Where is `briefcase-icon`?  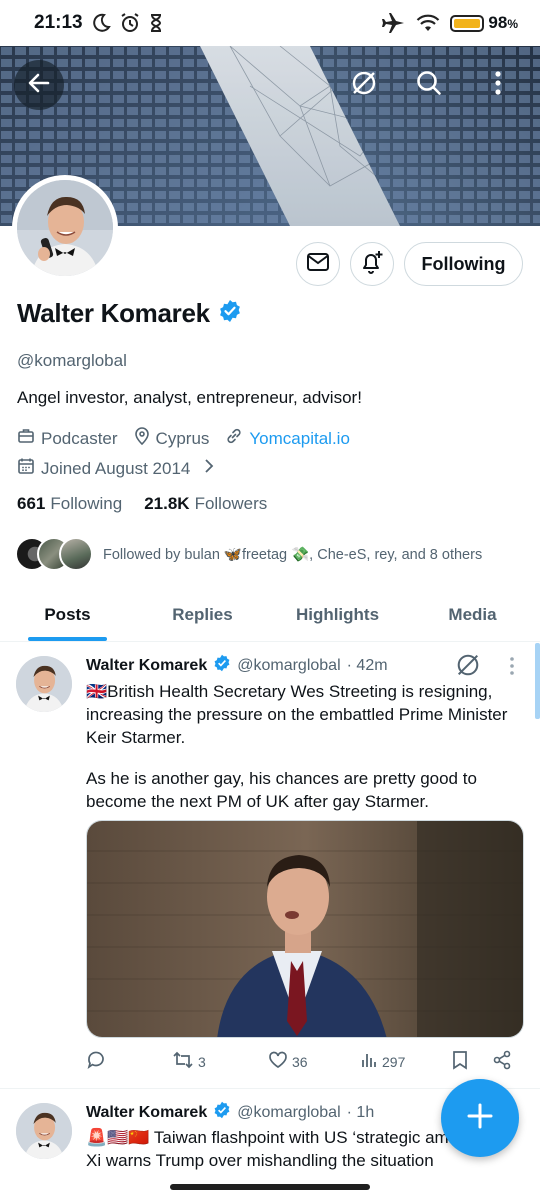
briefcase-icon is located at coordinates (26, 438).